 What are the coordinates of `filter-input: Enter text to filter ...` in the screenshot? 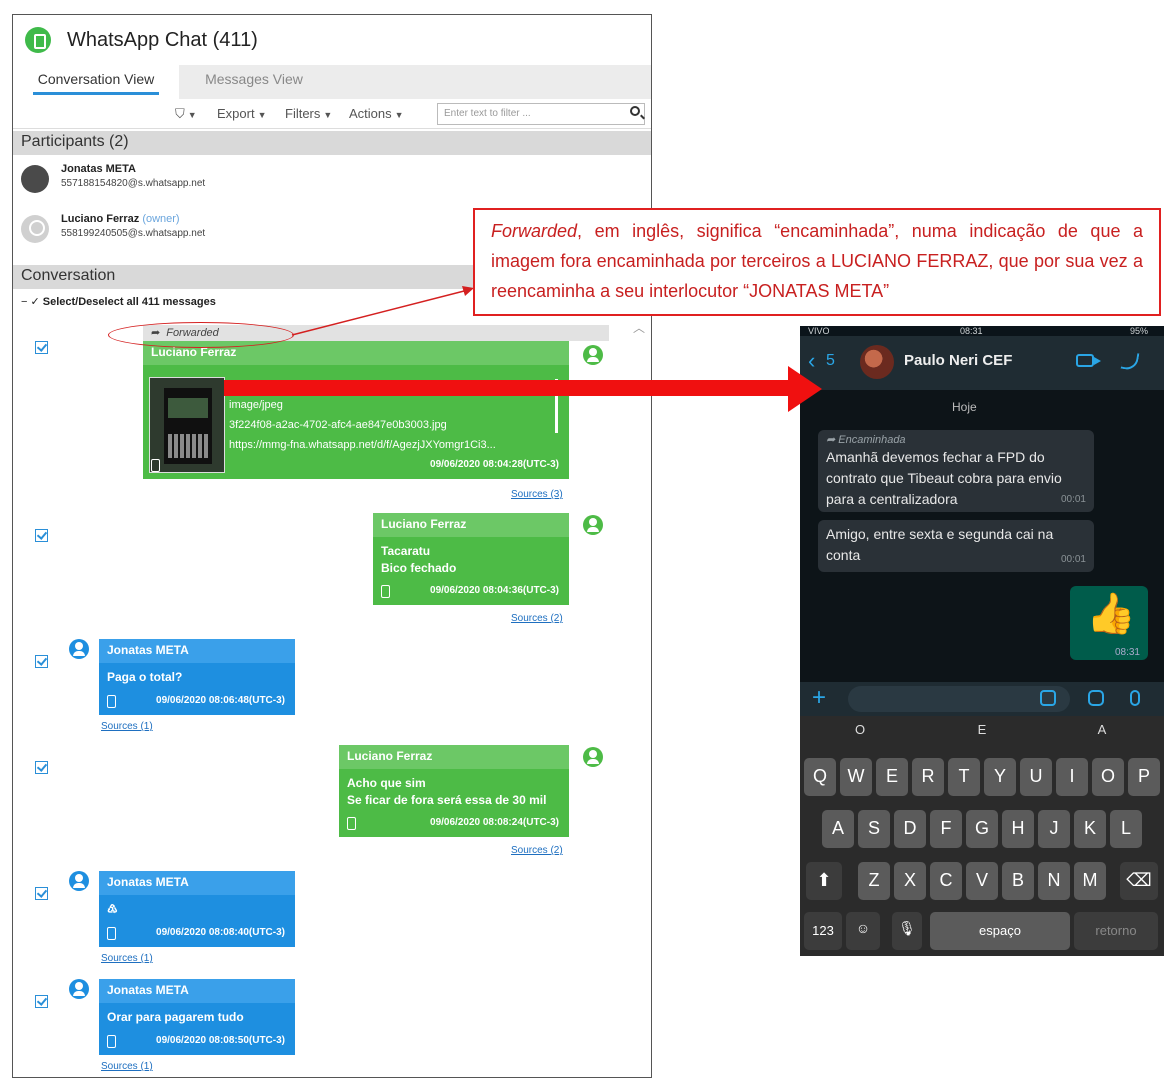 It's located at (541, 114).